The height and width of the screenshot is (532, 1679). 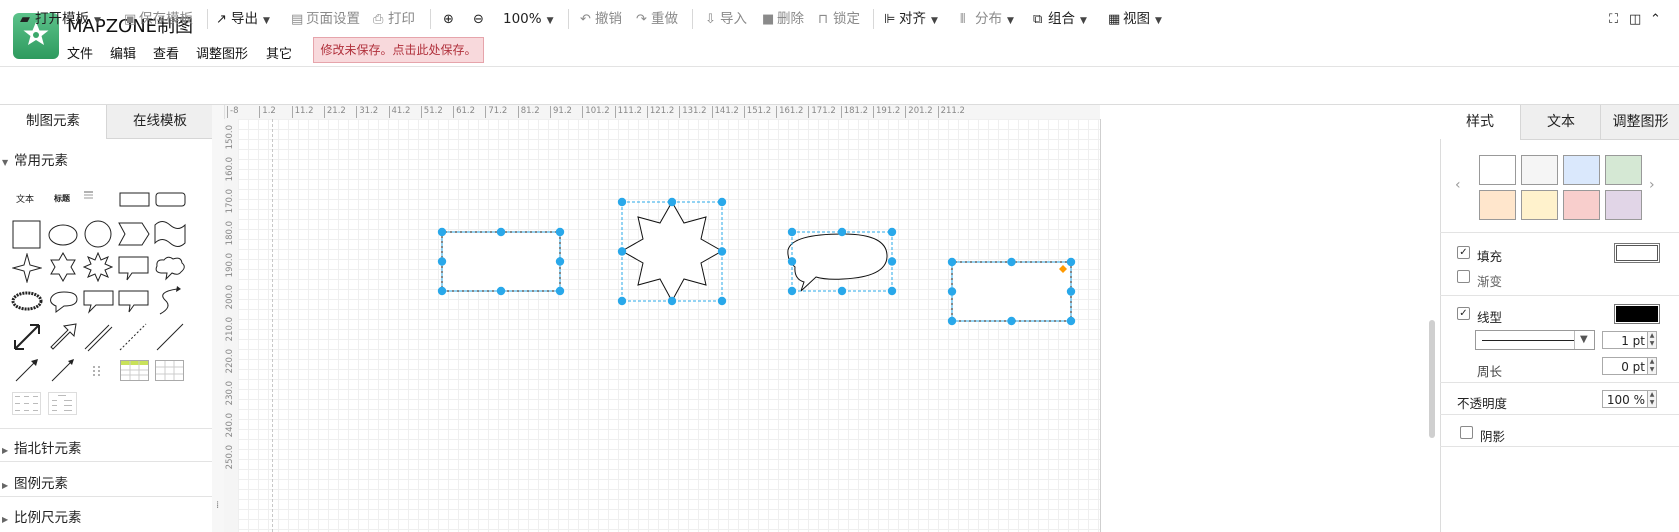 I want to click on unsaved-changes-notice: 修改未保存。点击此处保存。, so click(x=398, y=50).